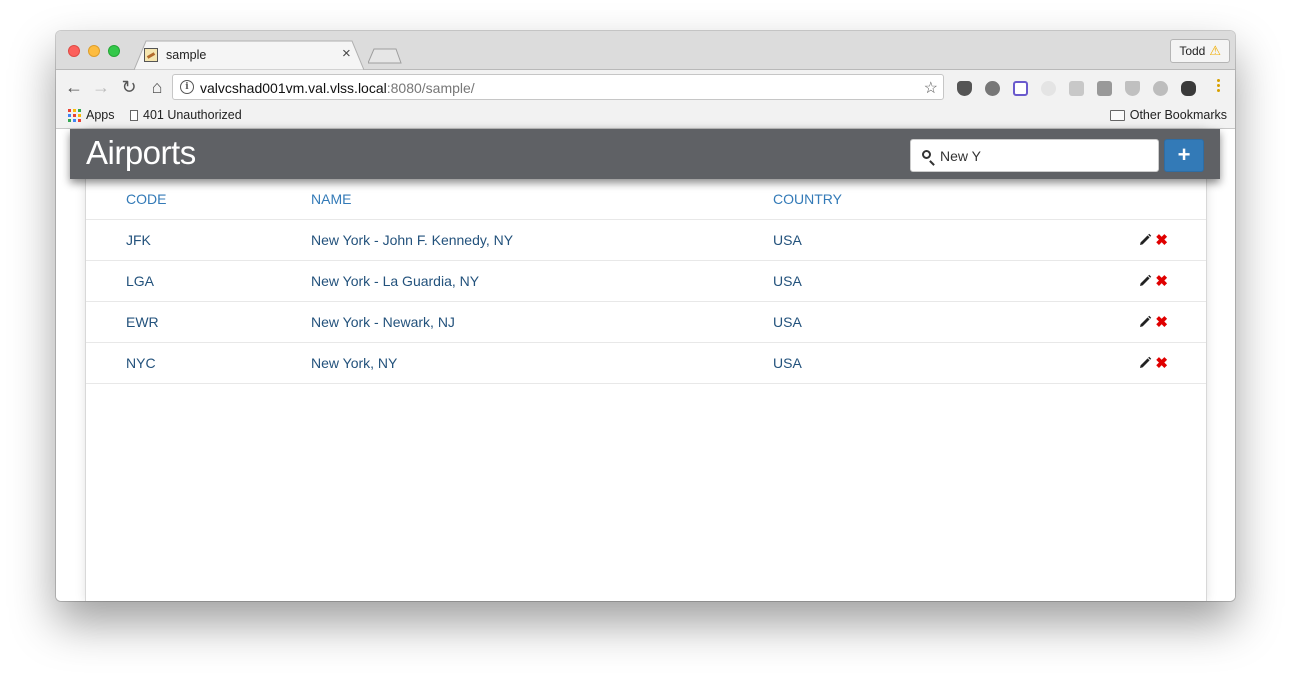  Describe the element at coordinates (157, 87) in the screenshot. I see `home-icon: ⌂` at that location.